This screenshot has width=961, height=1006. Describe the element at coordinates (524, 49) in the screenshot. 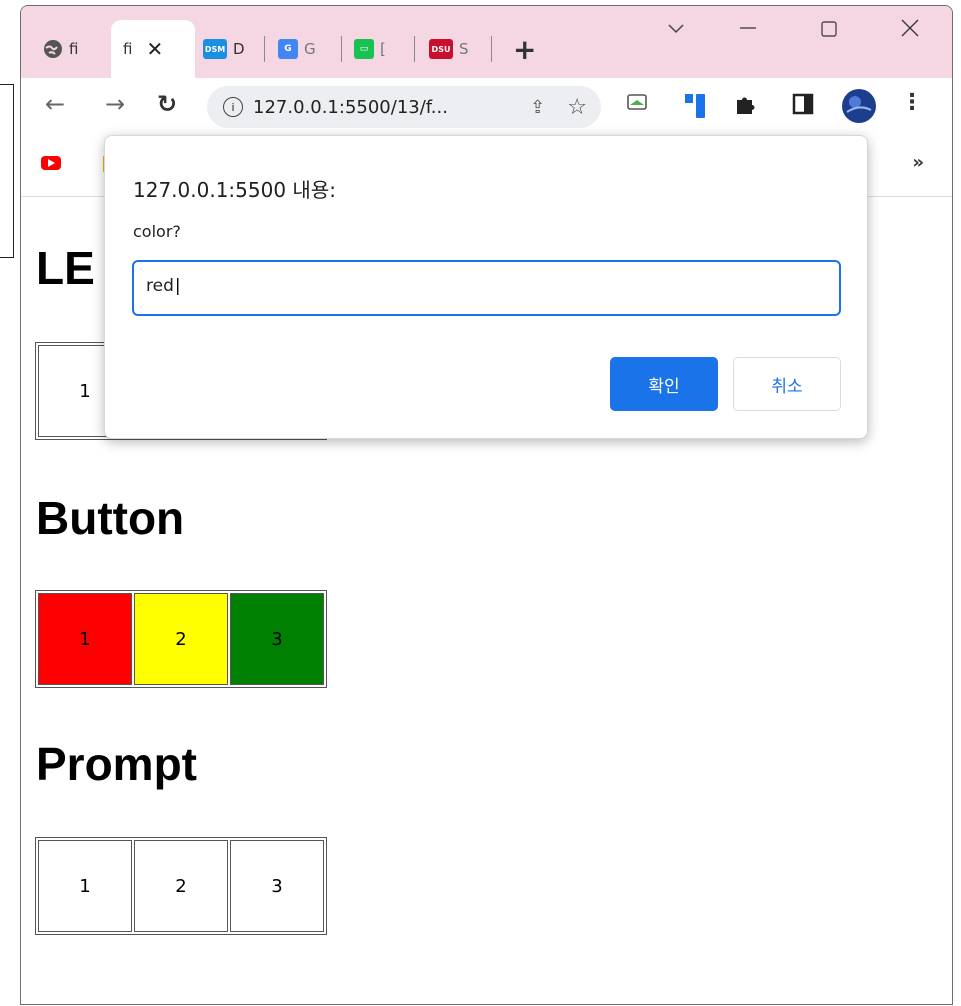

I see `new-tab-icon: +` at that location.